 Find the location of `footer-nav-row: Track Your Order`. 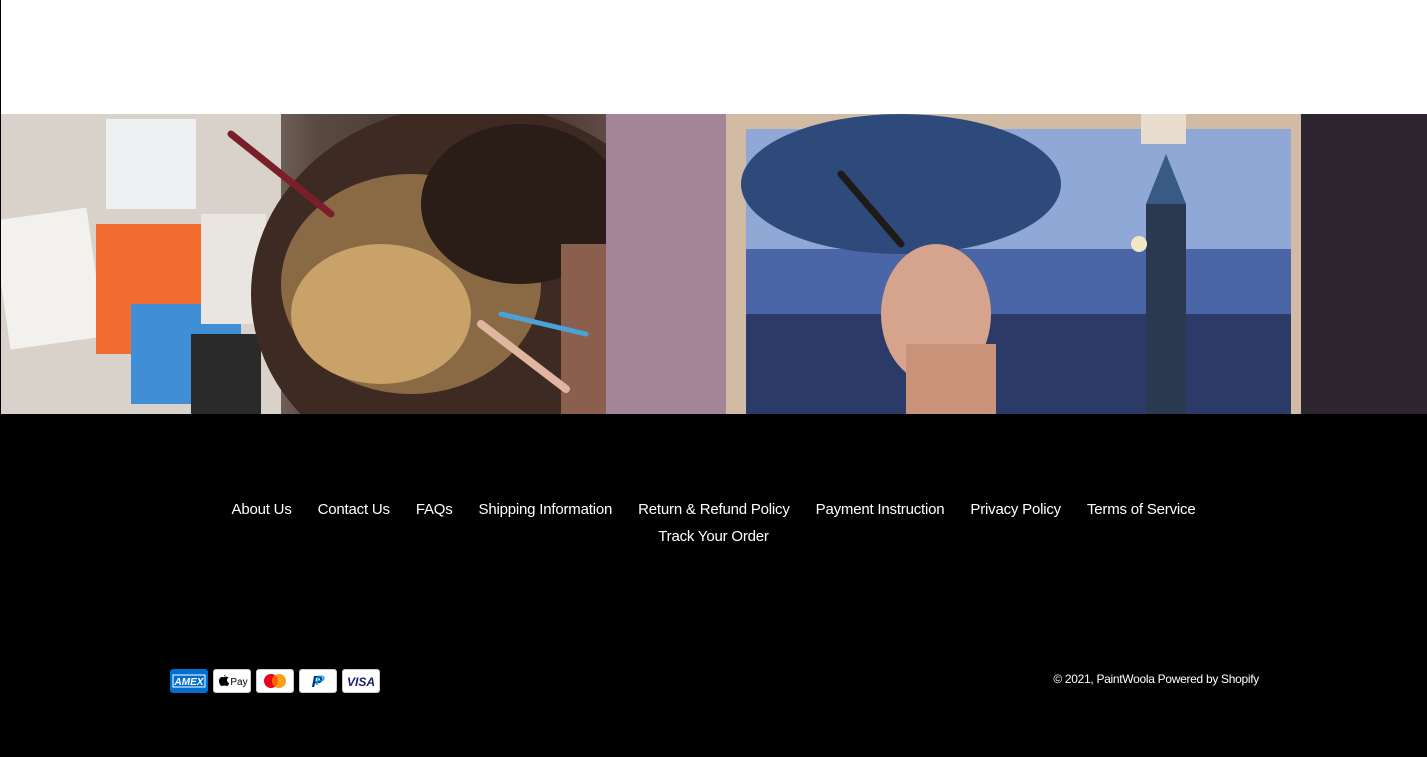

footer-nav-row: Track Your Order is located at coordinates (713, 536).